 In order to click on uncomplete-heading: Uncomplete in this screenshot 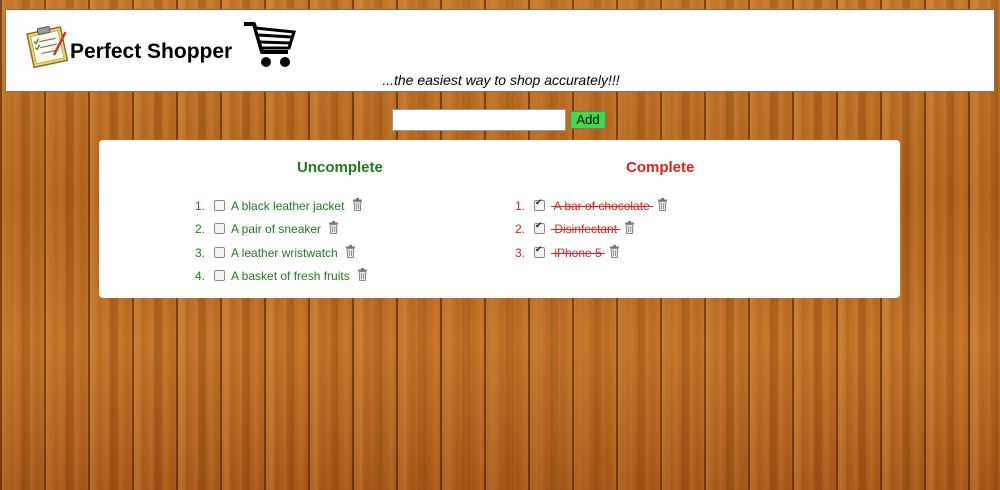, I will do `click(340, 167)`.